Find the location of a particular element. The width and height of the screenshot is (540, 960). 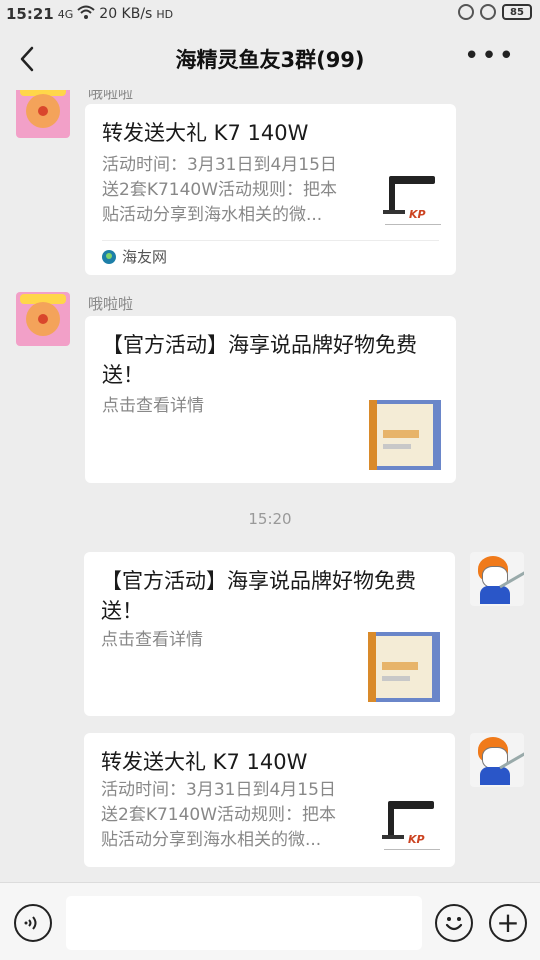

card-source: 海友网 is located at coordinates (134, 256).